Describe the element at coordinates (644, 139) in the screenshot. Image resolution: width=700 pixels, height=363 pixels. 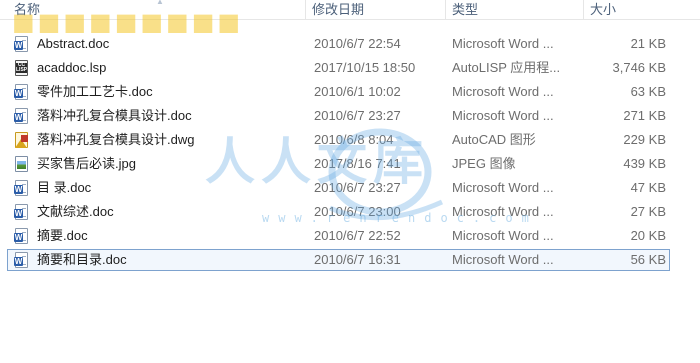
I see `file-size: 229 KB` at that location.